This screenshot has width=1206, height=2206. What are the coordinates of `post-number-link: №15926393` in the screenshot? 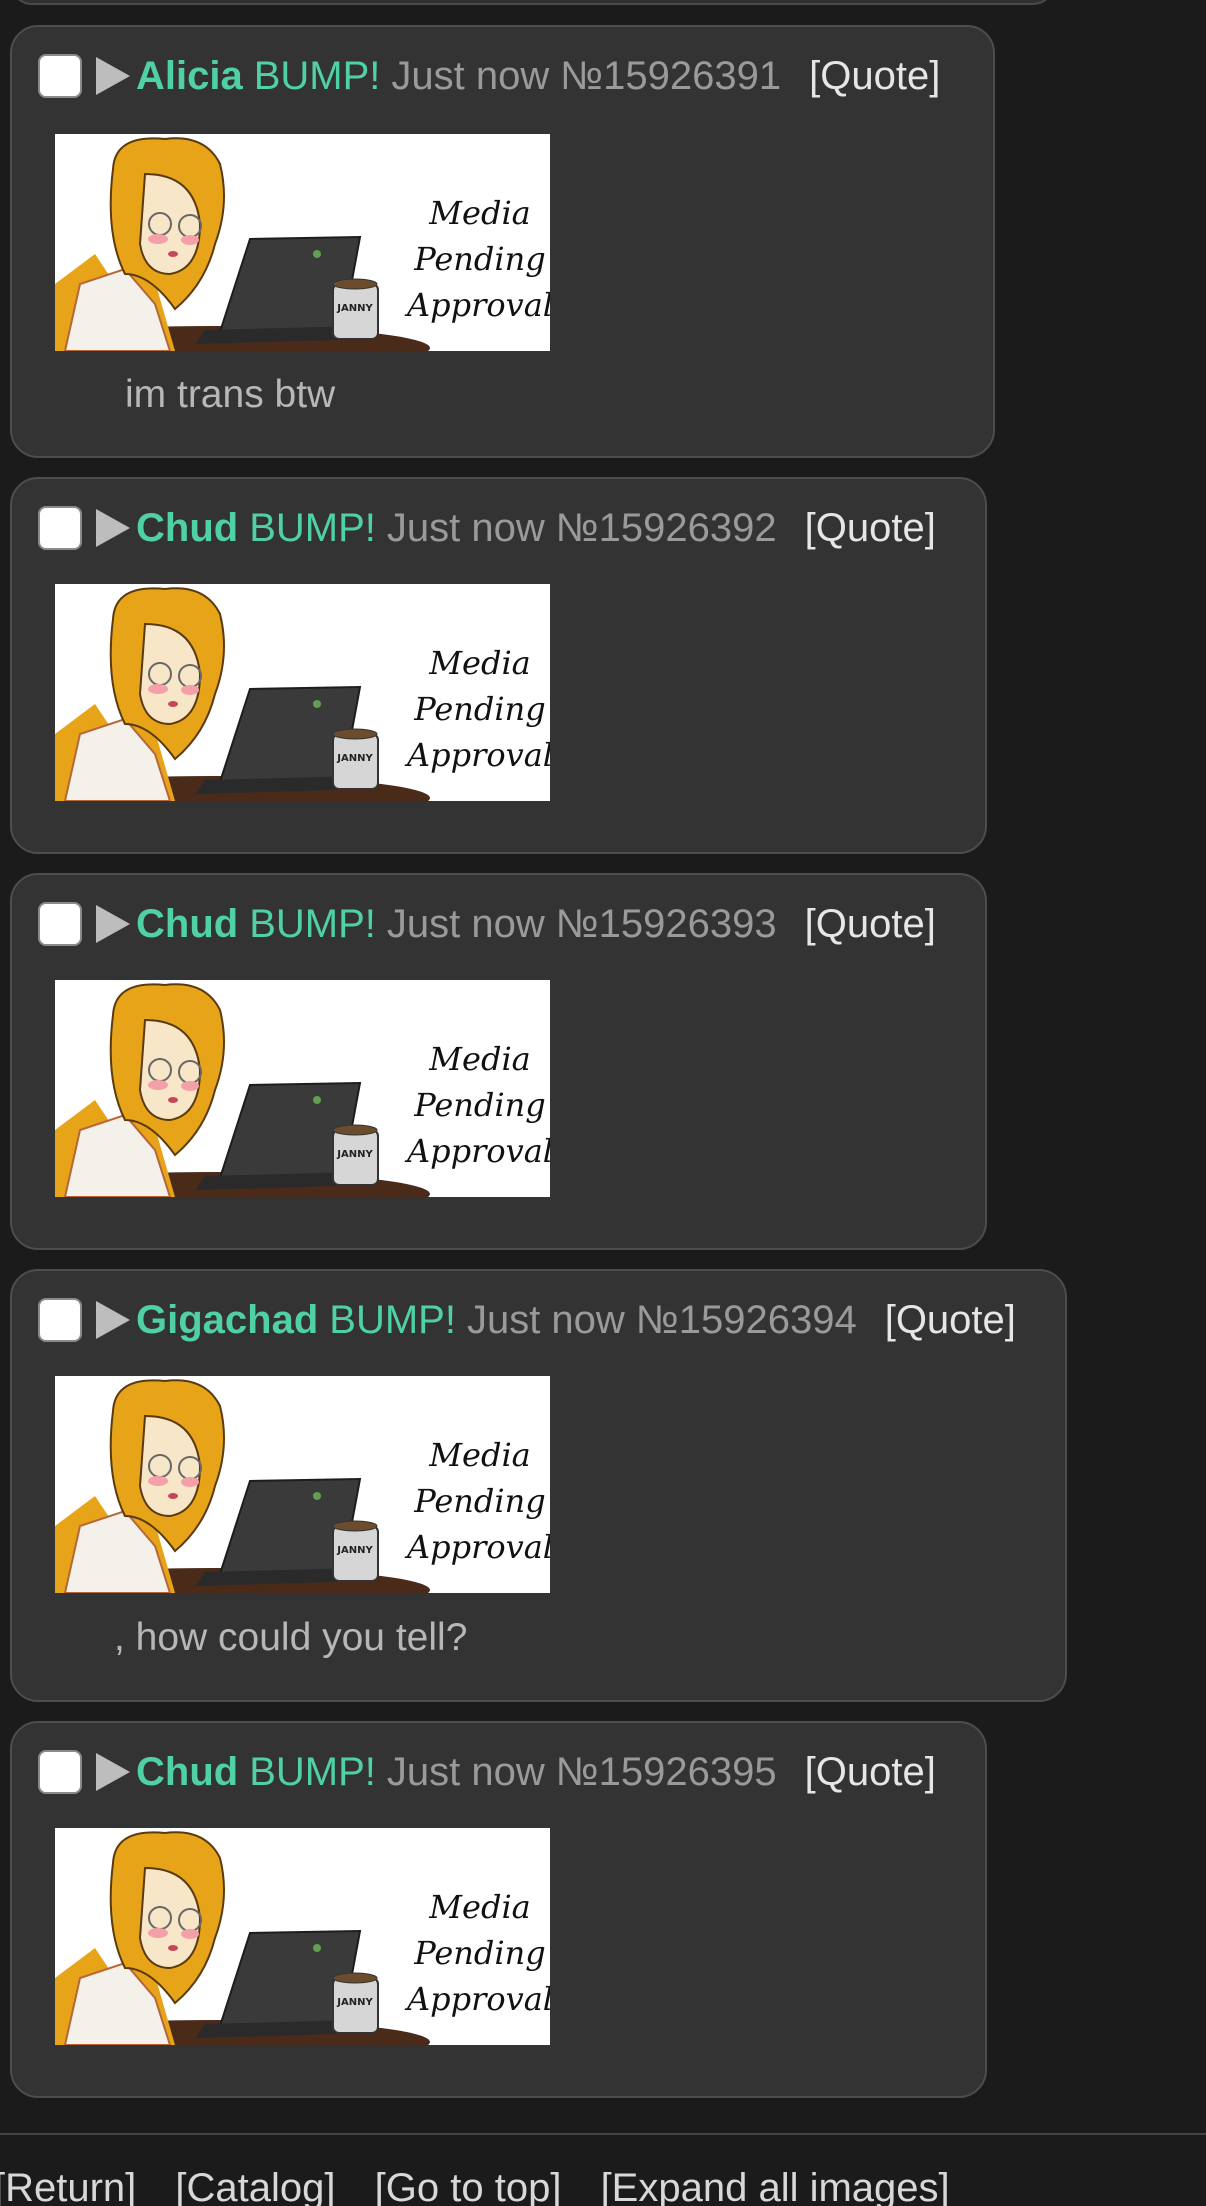 It's located at (666, 924).